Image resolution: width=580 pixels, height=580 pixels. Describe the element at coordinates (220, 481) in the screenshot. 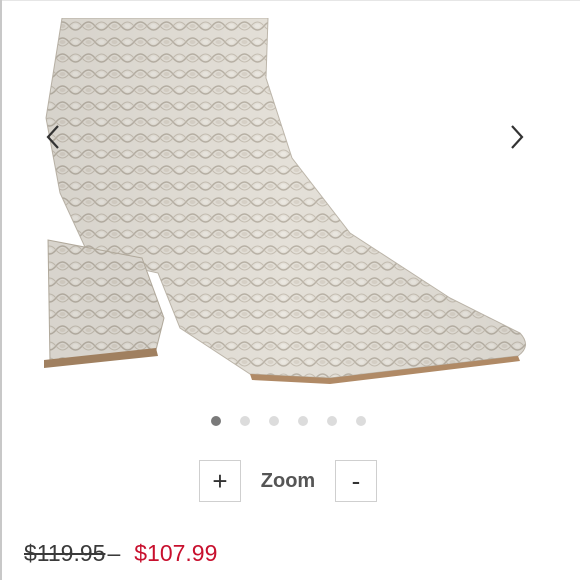

I see `zoom-in-button: +` at that location.